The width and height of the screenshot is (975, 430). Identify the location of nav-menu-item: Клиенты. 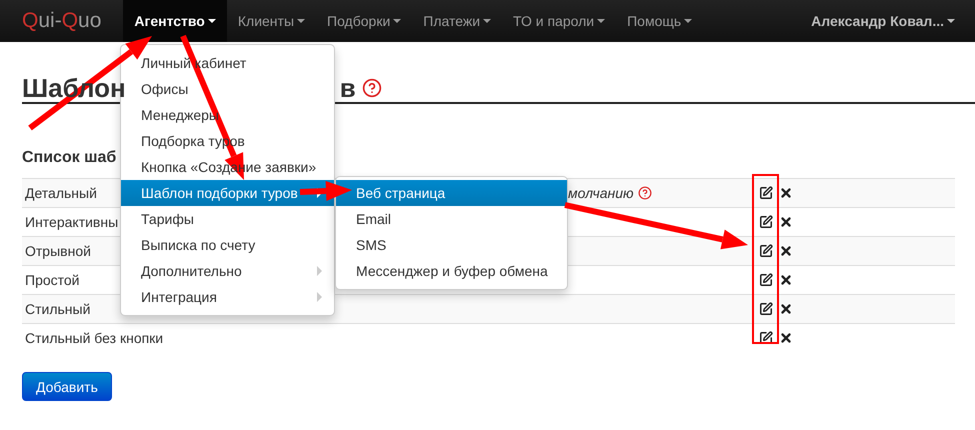
(271, 21).